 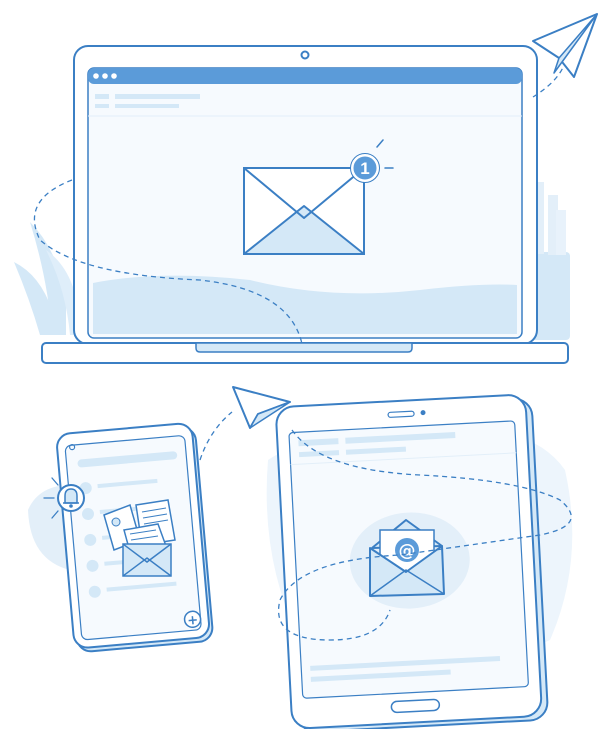 I want to click on trackpad-notch, so click(x=304, y=347).